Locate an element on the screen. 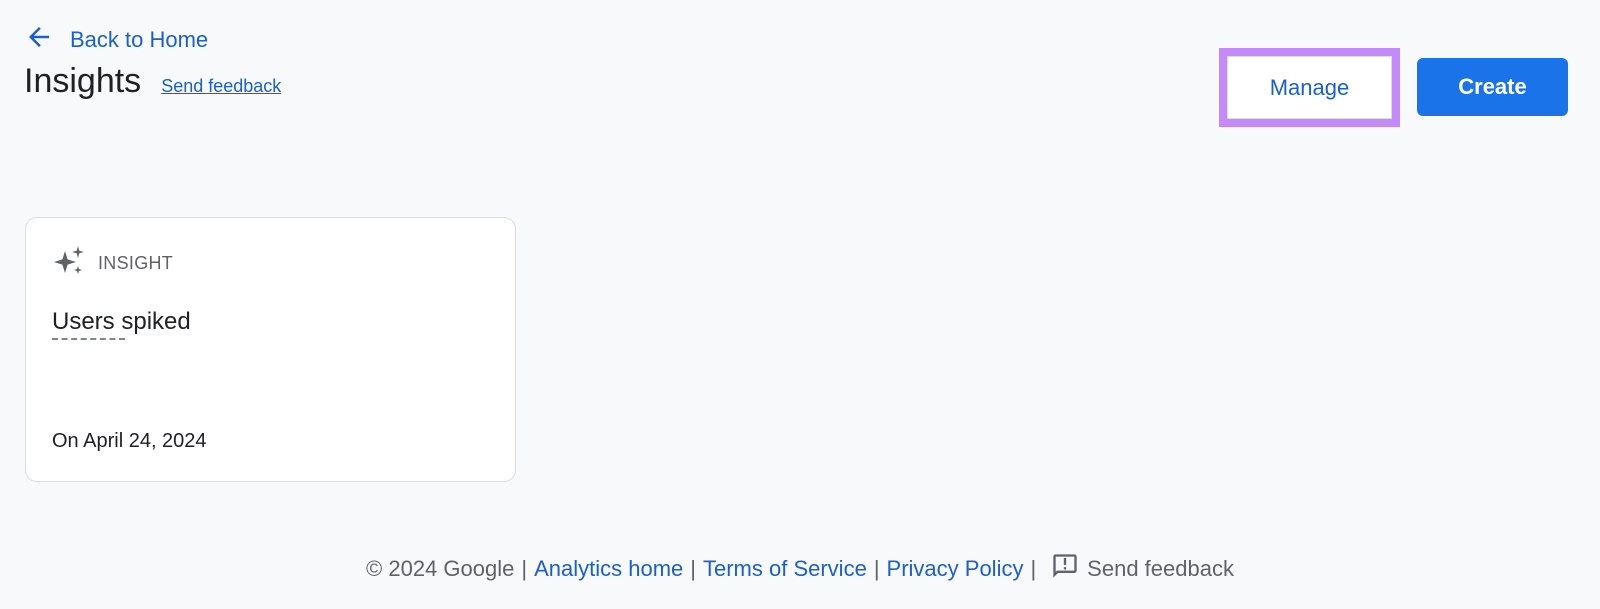 The height and width of the screenshot is (609, 1600). back-to-home-link: Back to Home is located at coordinates (116, 40).